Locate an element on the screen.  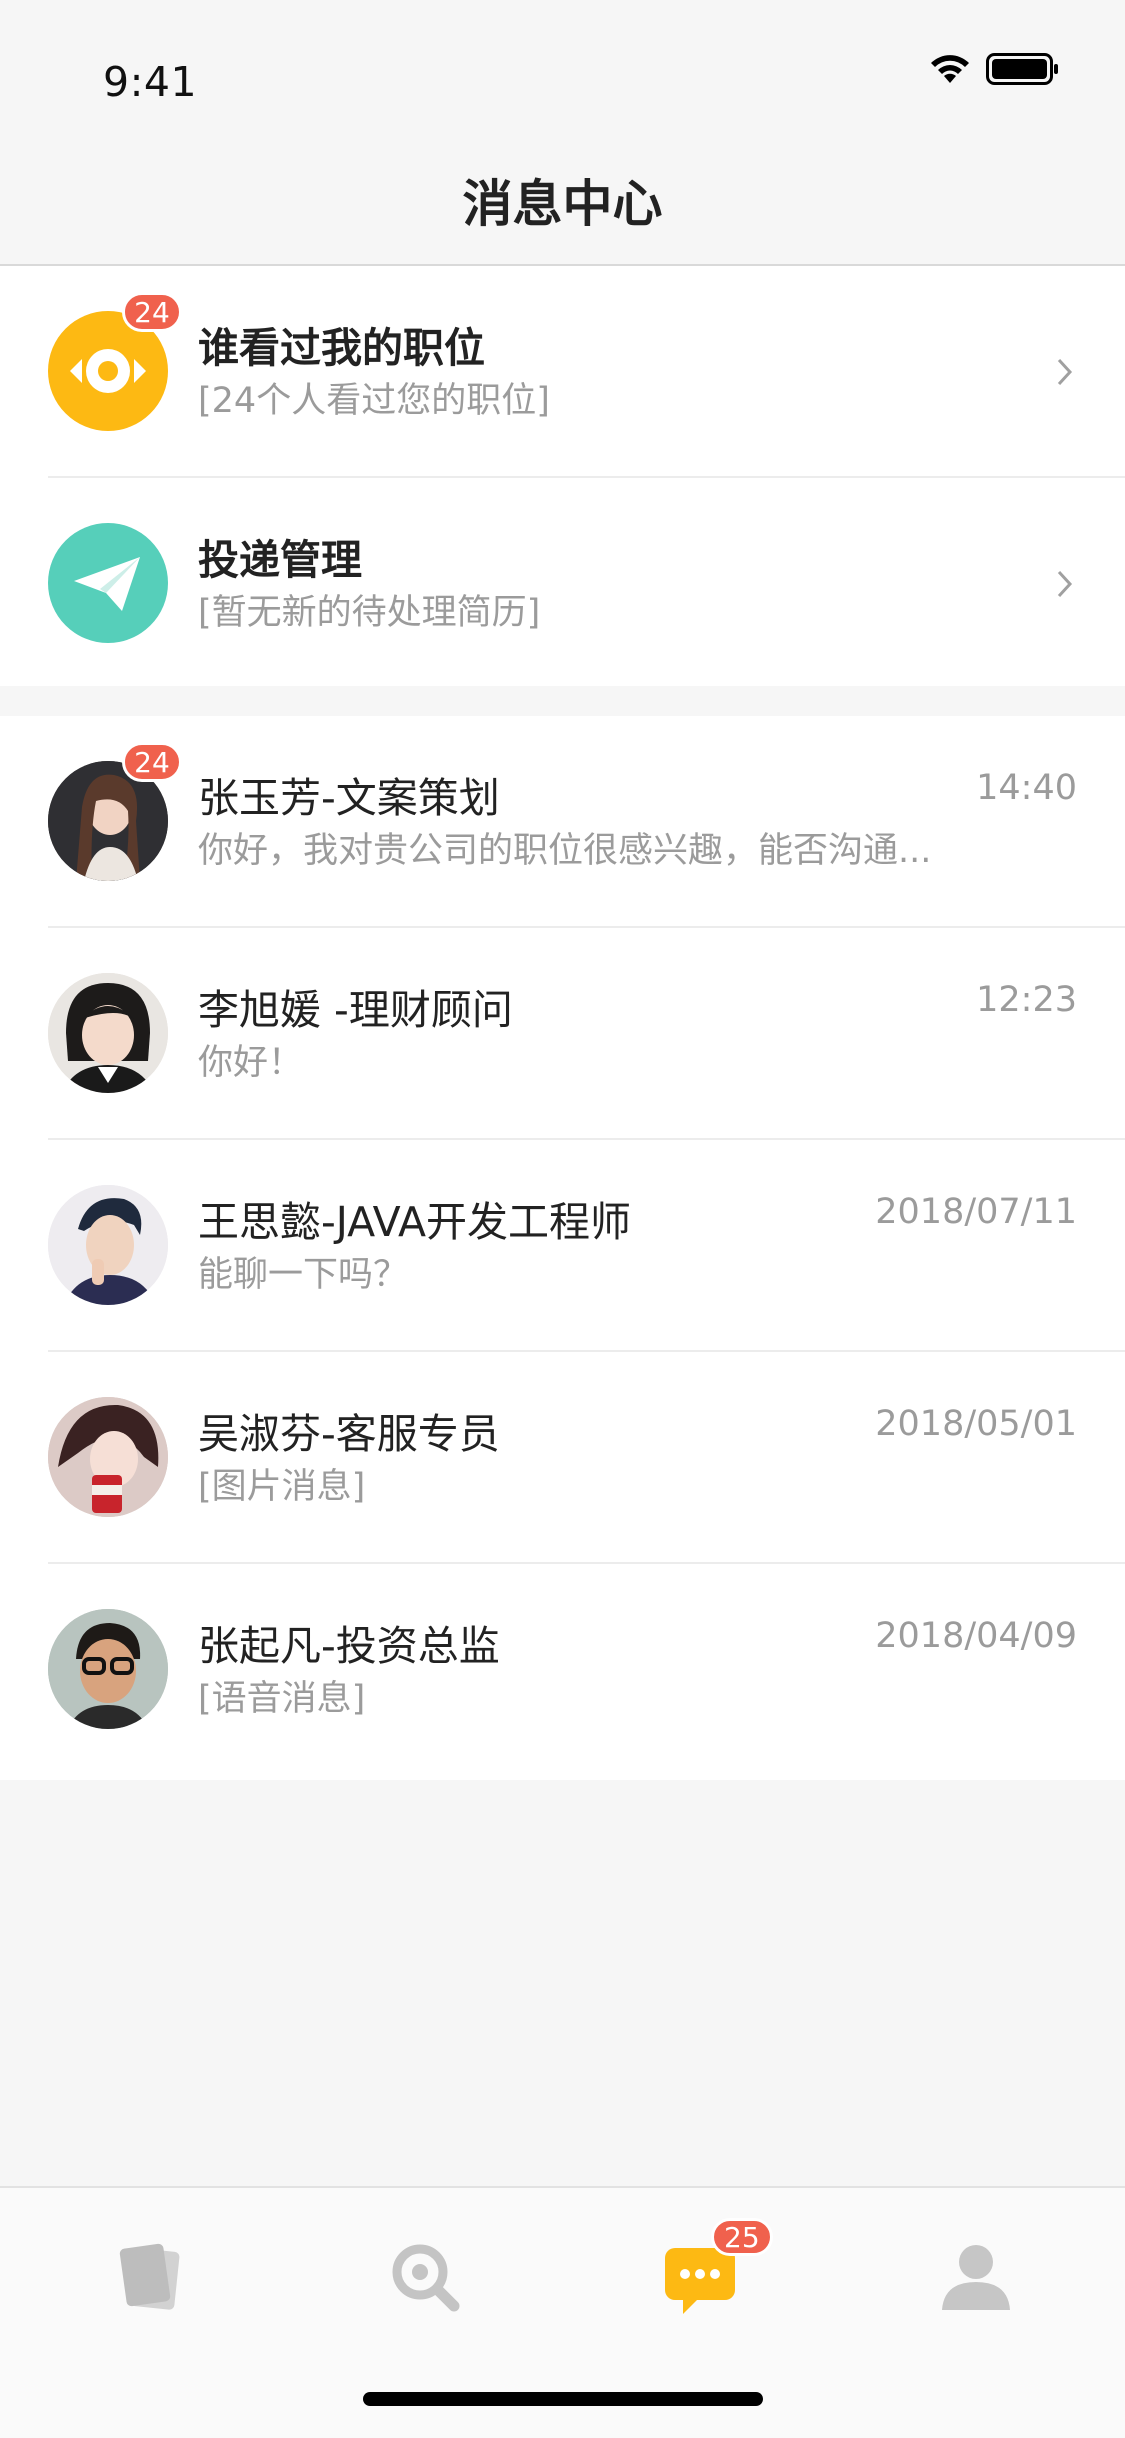
cards-icon is located at coordinates (149, 2276).